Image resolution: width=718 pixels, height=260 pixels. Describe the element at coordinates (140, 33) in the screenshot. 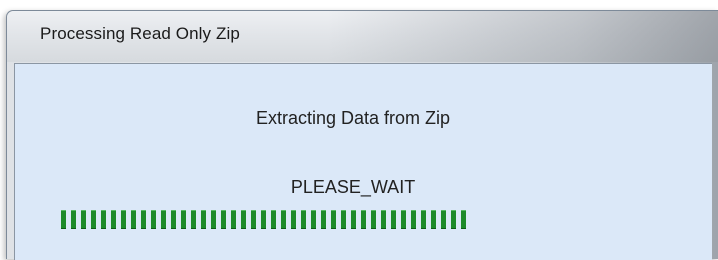

I see `dialog-title: Processing Read Only Zip` at that location.